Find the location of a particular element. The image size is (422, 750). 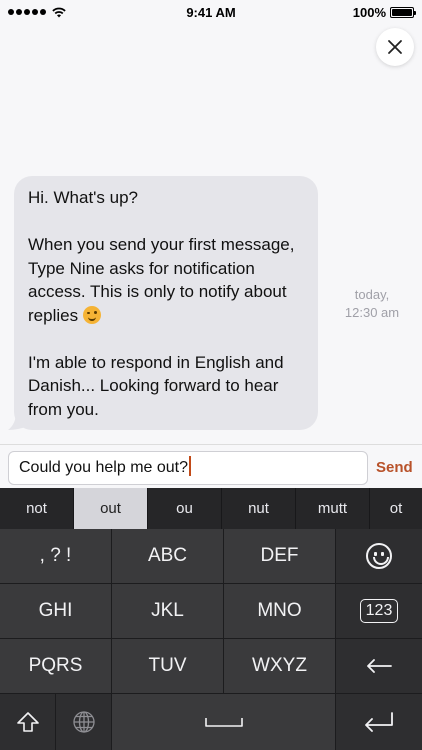

bubble-tail is located at coordinates (18, 421).